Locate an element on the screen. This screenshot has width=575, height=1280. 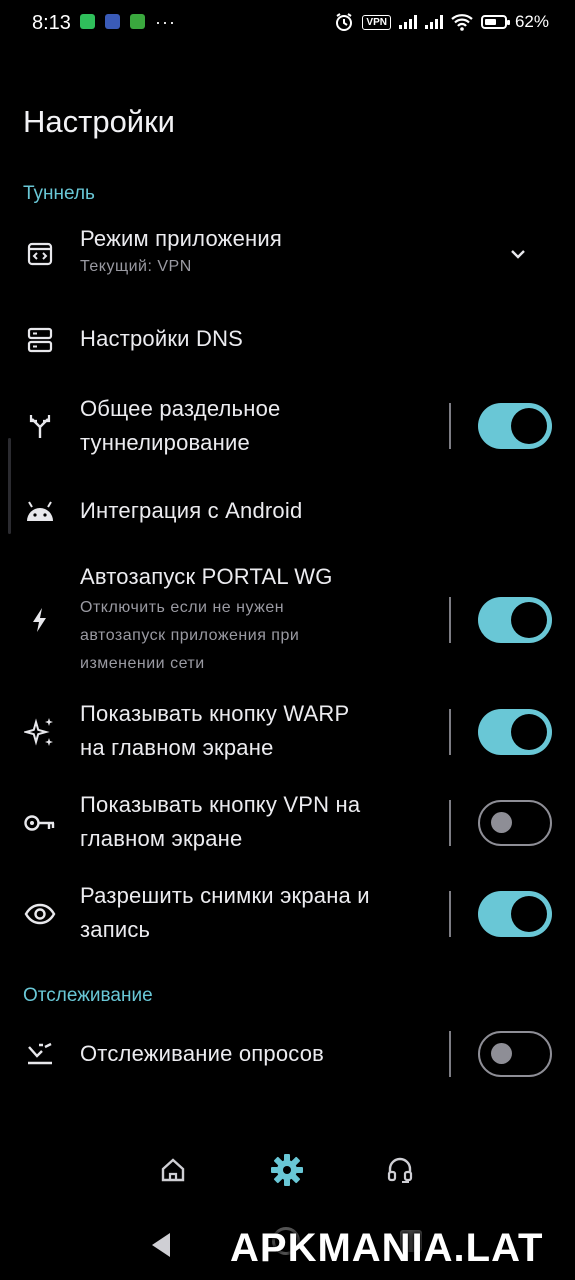
bolt-icon is located at coordinates (40, 620).